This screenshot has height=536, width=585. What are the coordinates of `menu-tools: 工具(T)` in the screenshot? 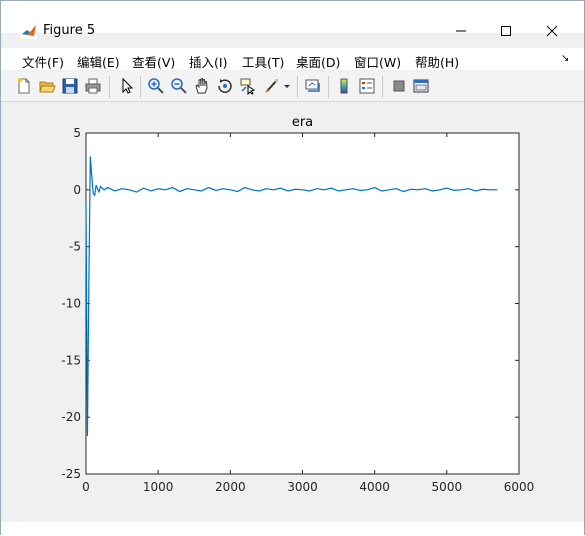 It's located at (263, 61).